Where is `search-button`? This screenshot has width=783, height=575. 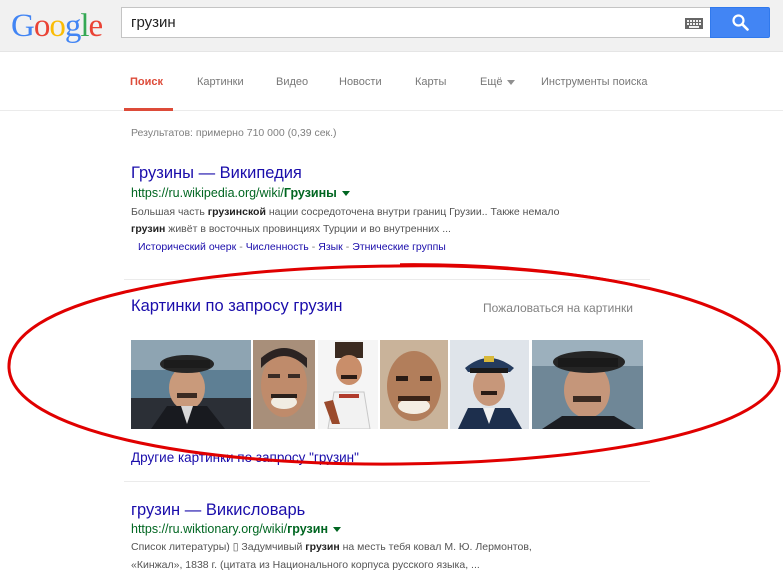
search-button is located at coordinates (740, 22).